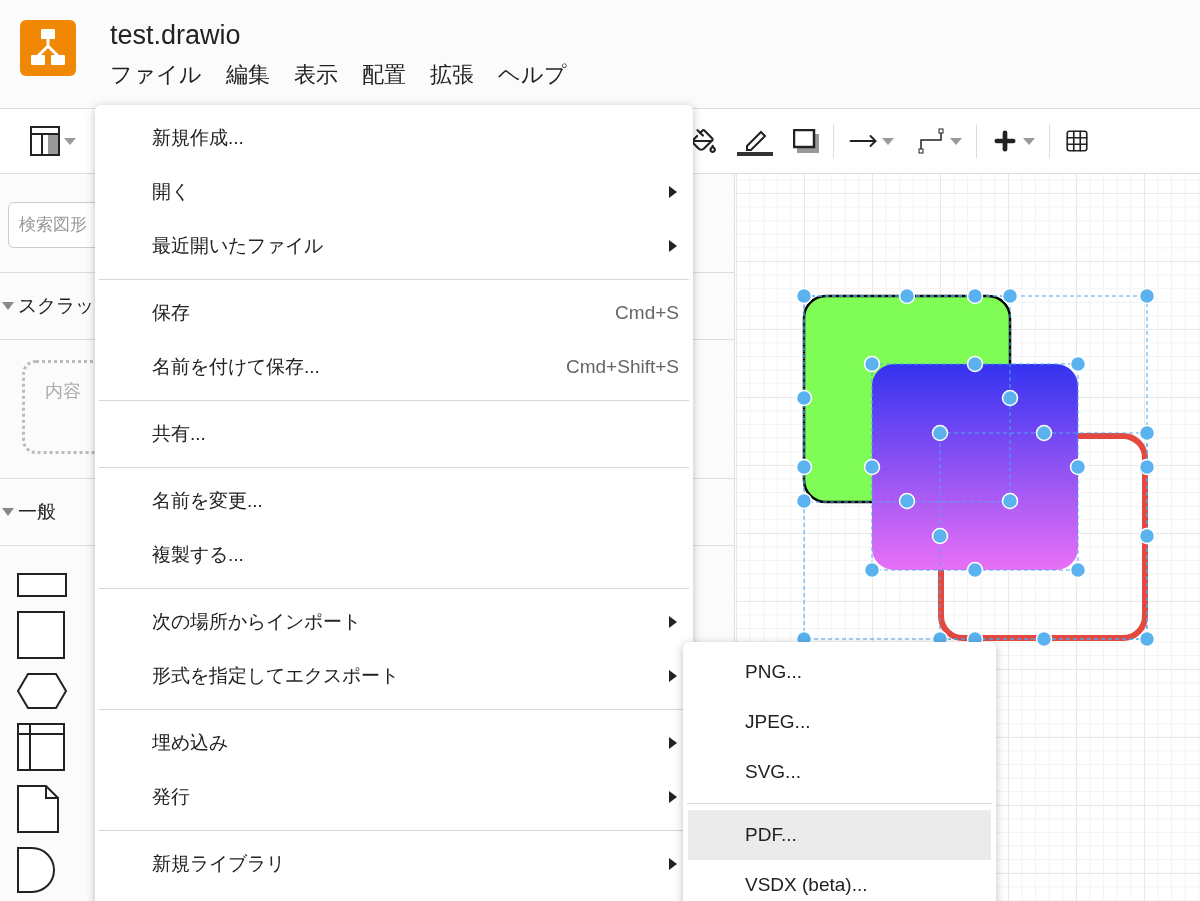  What do you see at coordinates (806, 141) in the screenshot?
I see `shadow-icon` at bounding box center [806, 141].